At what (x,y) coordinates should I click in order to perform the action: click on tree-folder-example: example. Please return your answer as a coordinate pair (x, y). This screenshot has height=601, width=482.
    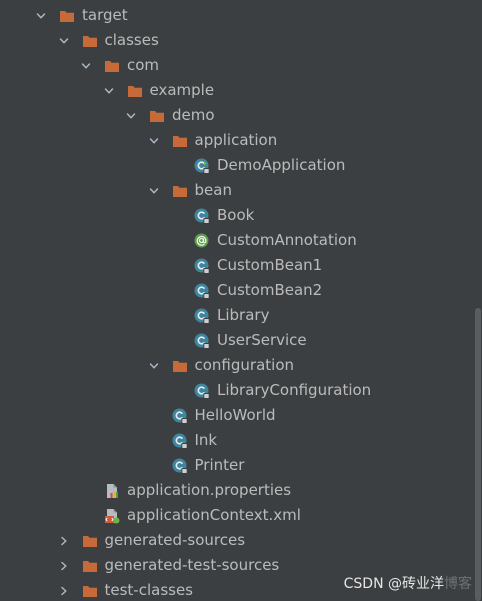
    Looking at the image, I should click on (236, 90).